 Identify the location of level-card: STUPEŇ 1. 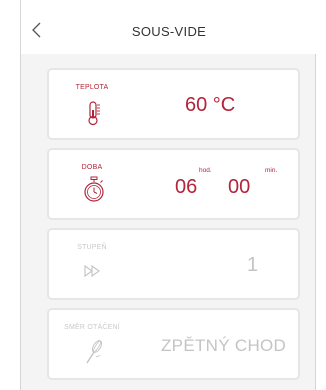
(173, 264).